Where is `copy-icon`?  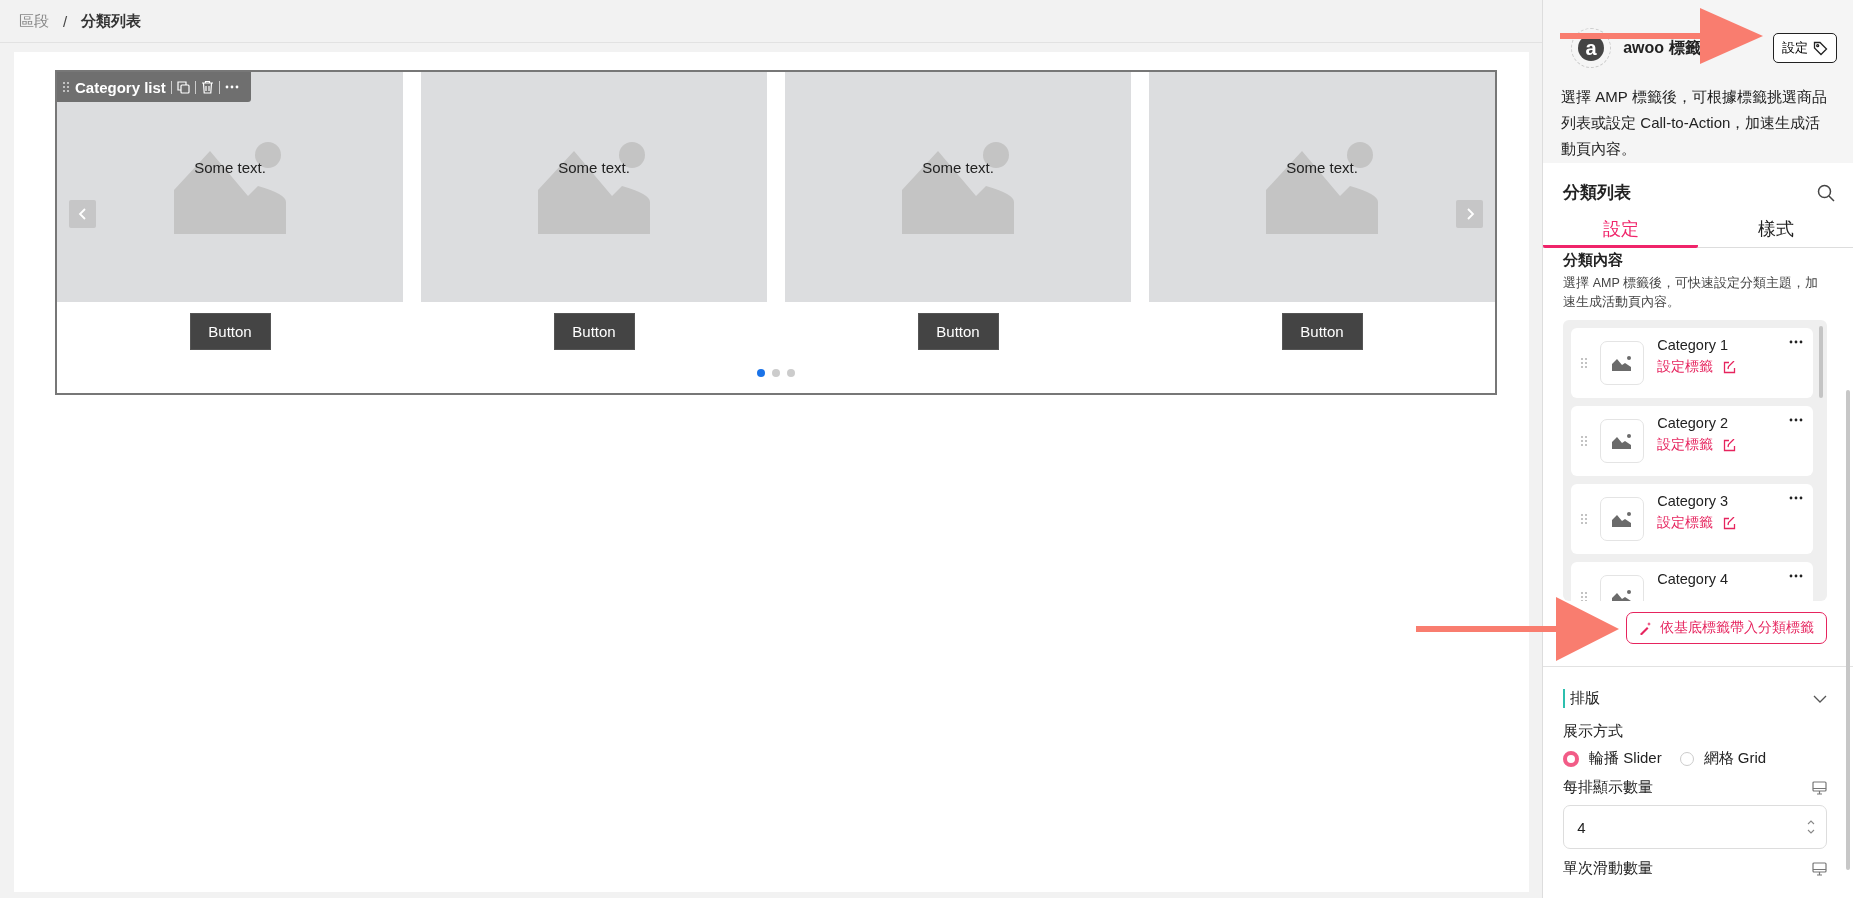 copy-icon is located at coordinates (183, 87).